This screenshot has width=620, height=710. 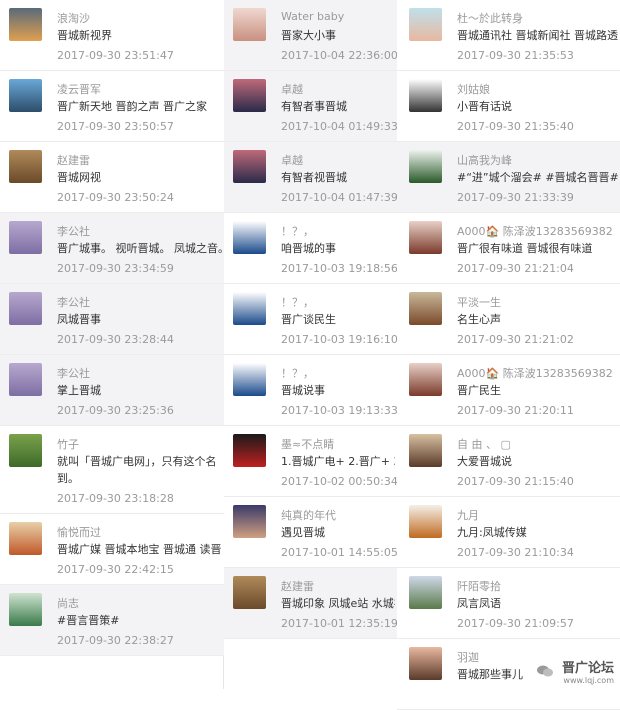 What do you see at coordinates (68, 603) in the screenshot?
I see `comment-author: 尚志` at bounding box center [68, 603].